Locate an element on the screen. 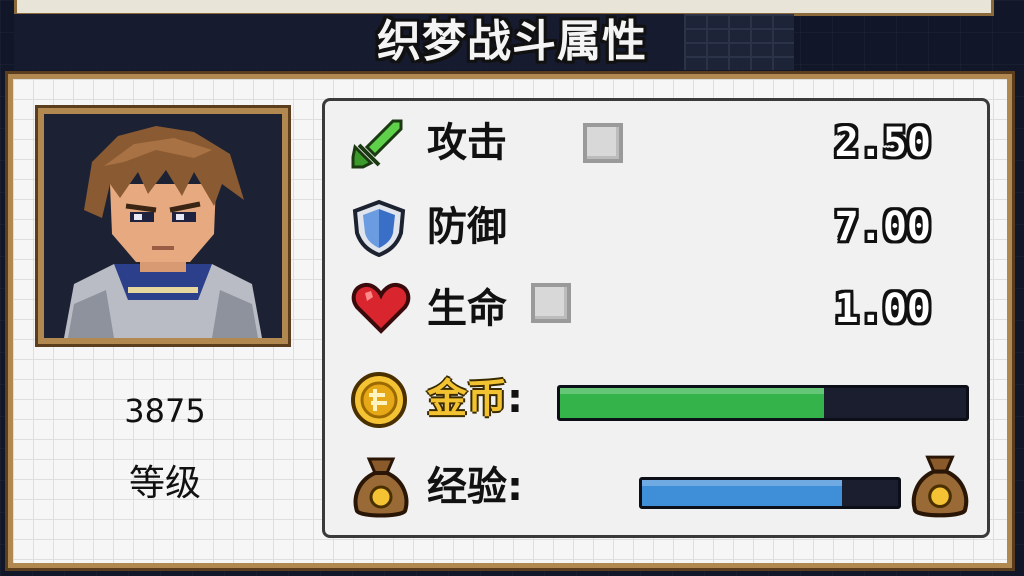 This screenshot has height=576, width=1024. stat-label-defense: 防御 is located at coordinates (467, 227).